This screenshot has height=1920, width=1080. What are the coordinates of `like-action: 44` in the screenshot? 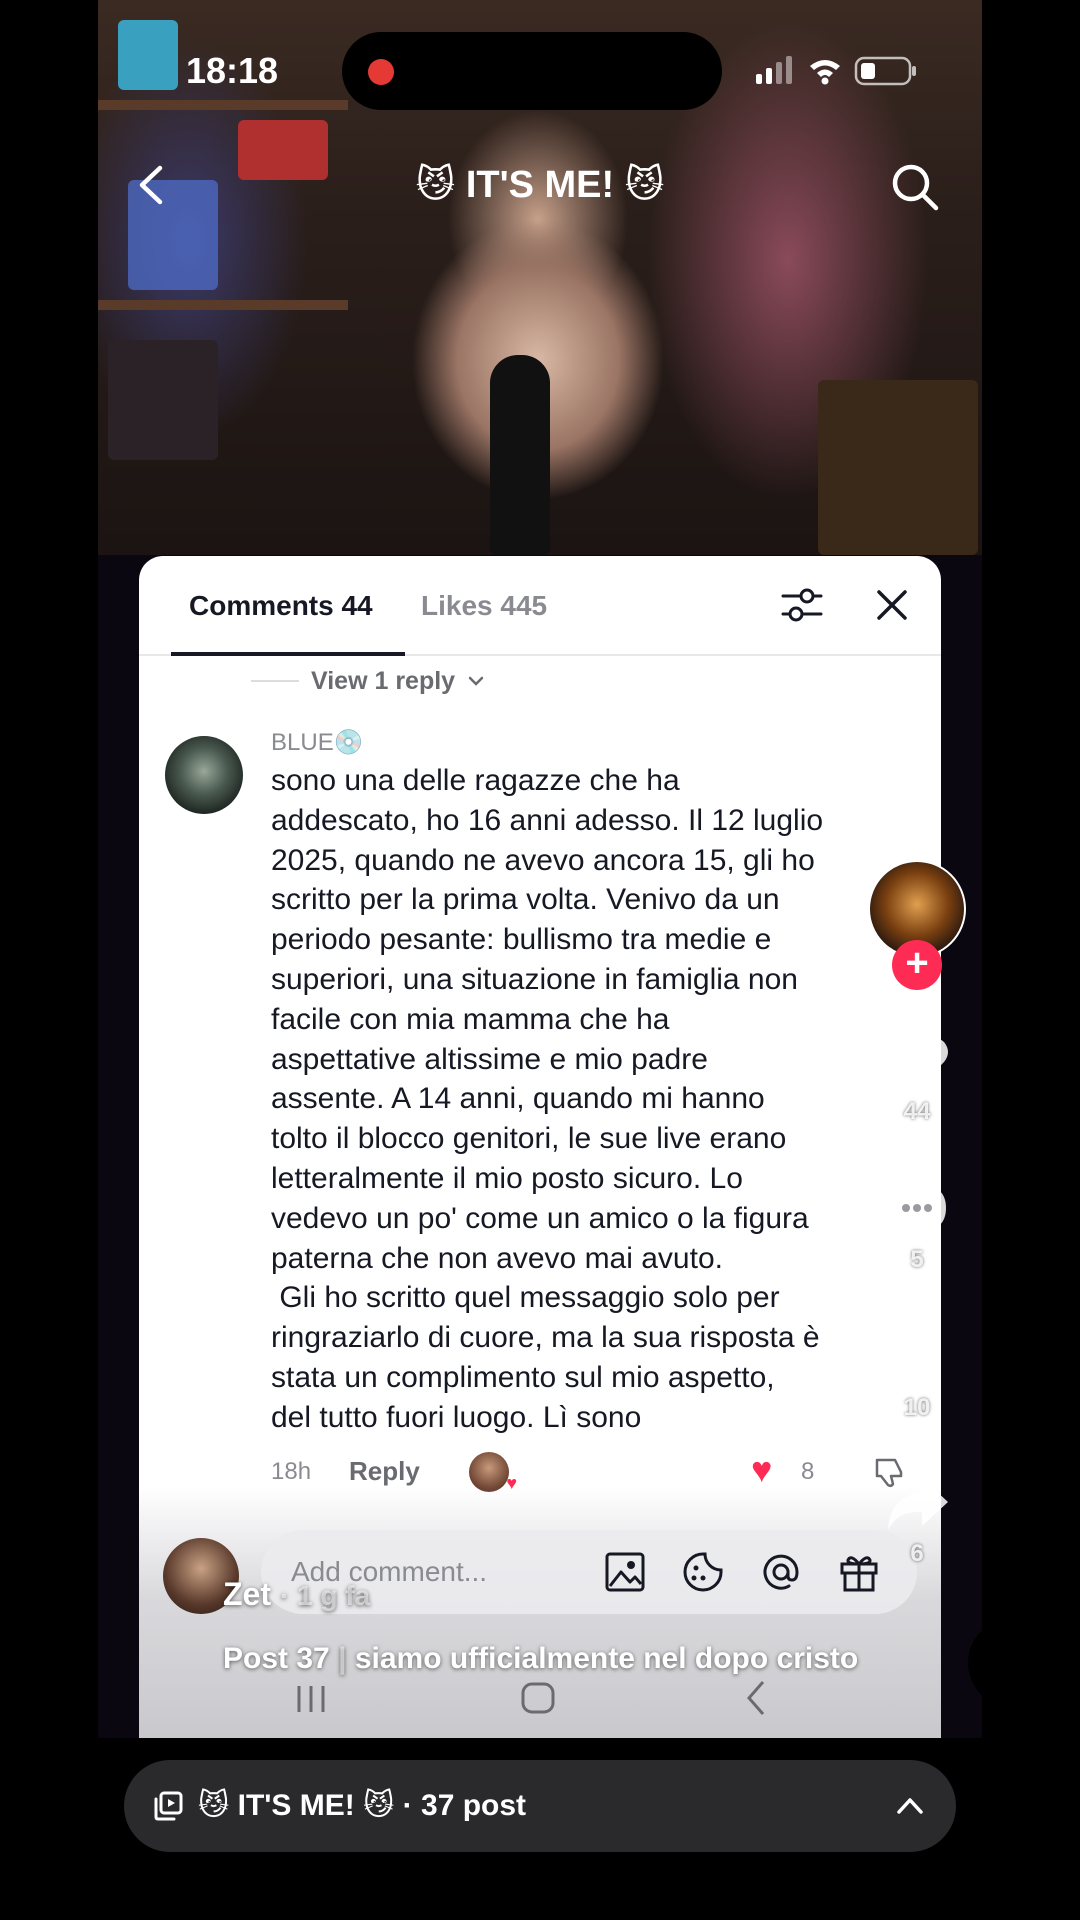 It's located at (917, 1078).